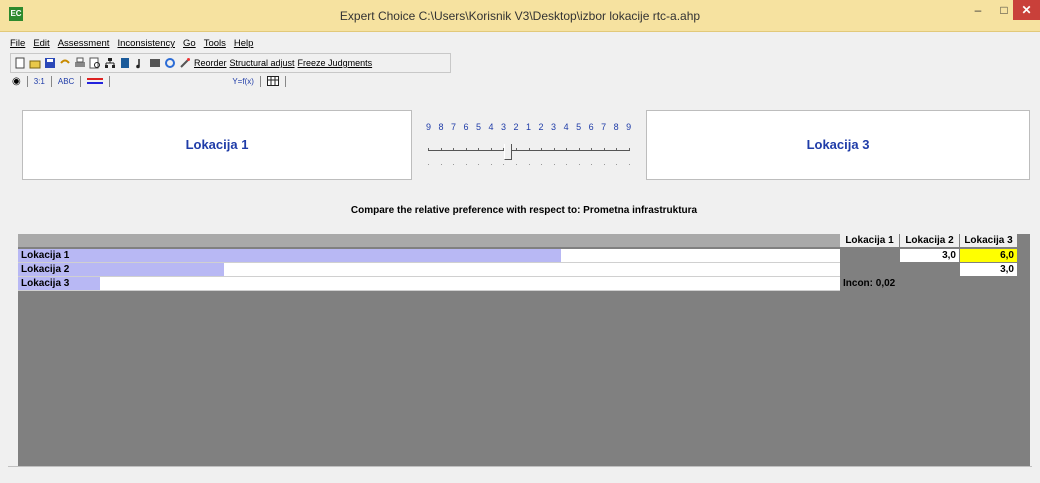  I want to click on binoculars-icon: ◉, so click(16, 81).